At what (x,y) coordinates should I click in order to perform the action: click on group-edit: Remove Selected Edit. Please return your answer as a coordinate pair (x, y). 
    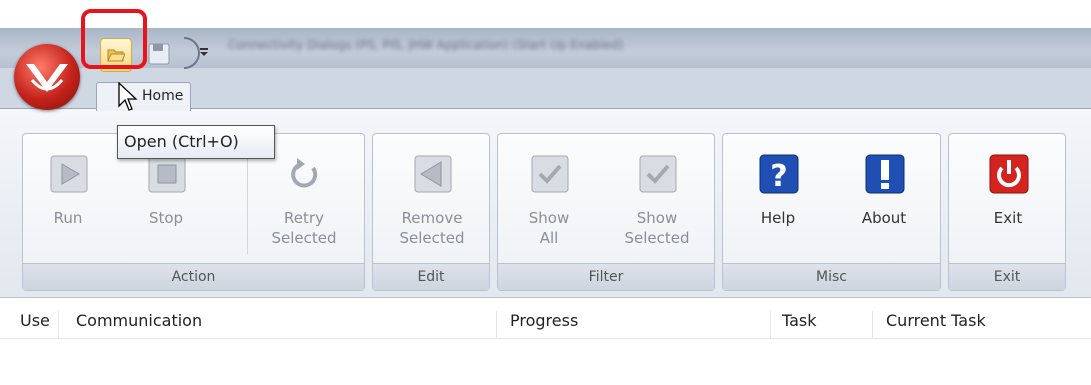
    Looking at the image, I should click on (431, 212).